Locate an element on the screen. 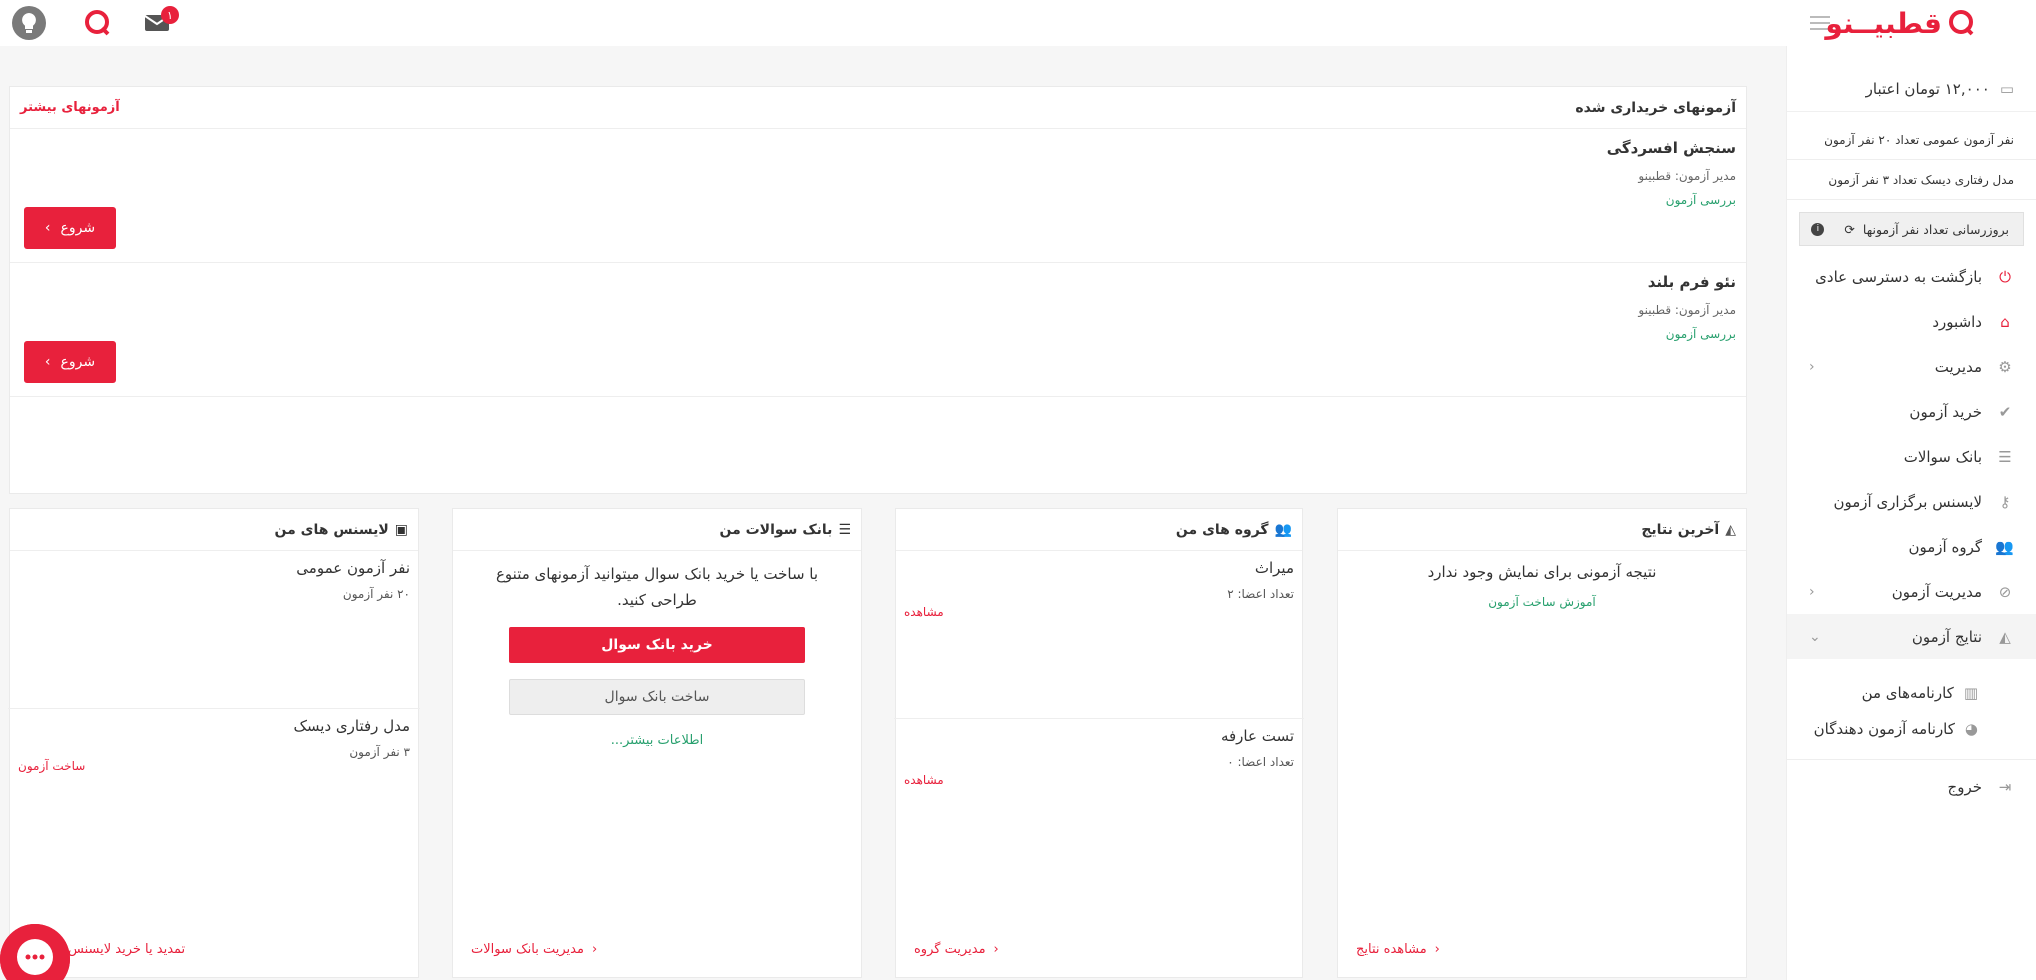 Image resolution: width=2036 pixels, height=980 pixels. sidebar-item-label: داشبورد is located at coordinates (1957, 321).